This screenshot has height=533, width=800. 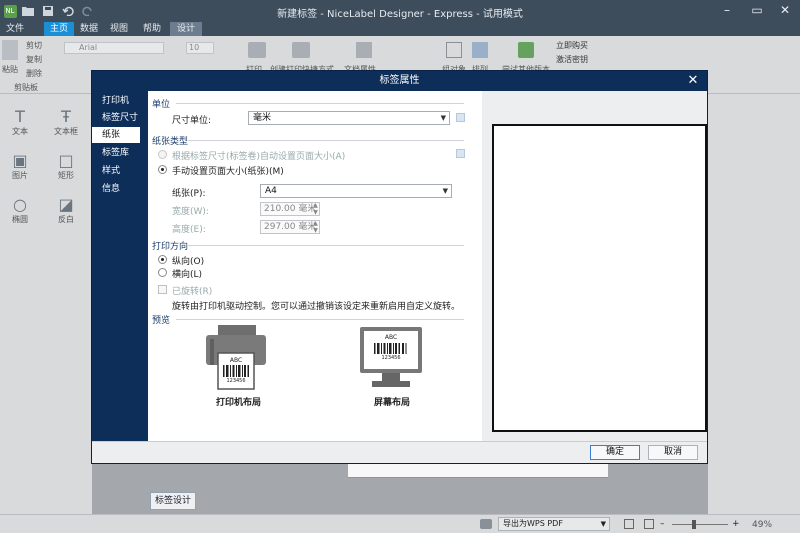 What do you see at coordinates (116, 135) in the screenshot?
I see `nav-paper: 纸张` at bounding box center [116, 135].